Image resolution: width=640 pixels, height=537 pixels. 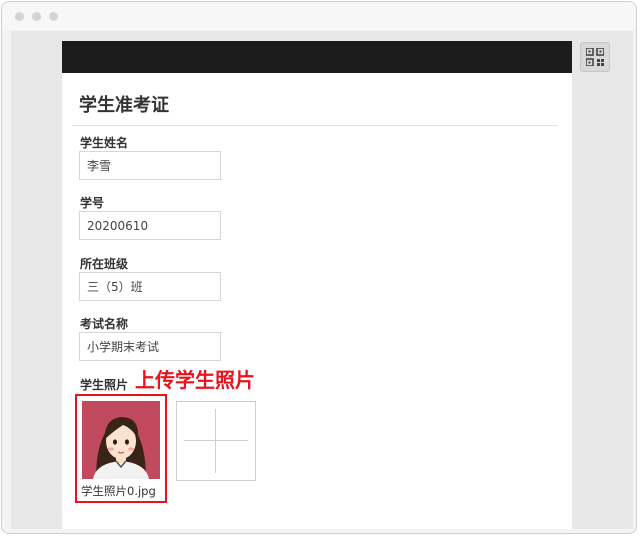 I want to click on name-label: 学生姓名, so click(x=104, y=143).